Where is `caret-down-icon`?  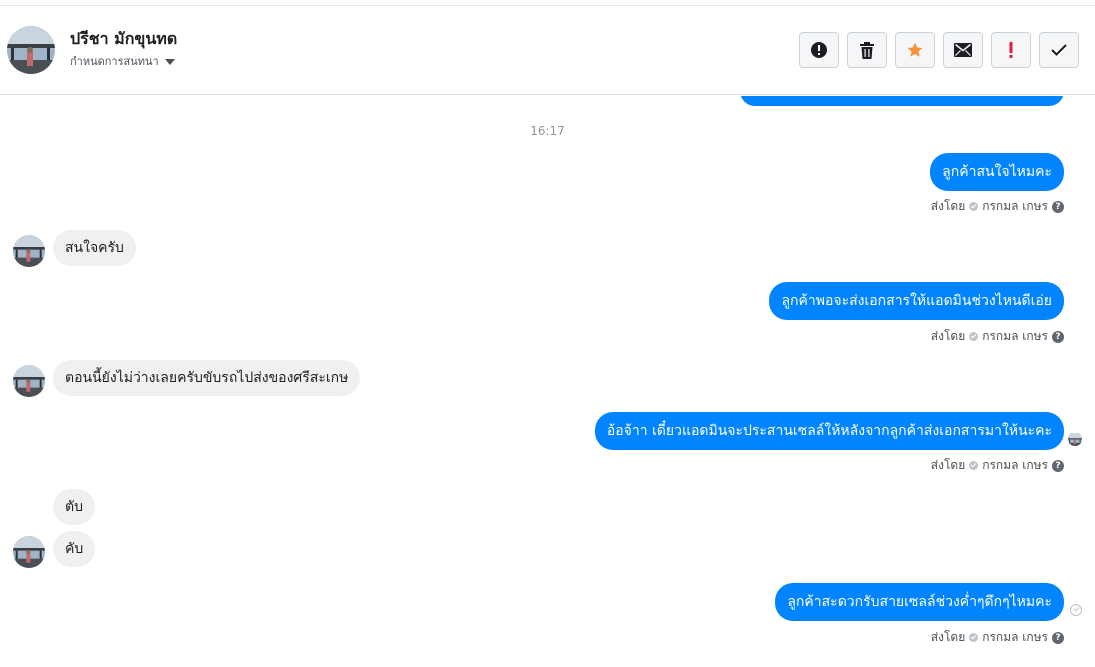
caret-down-icon is located at coordinates (169, 62).